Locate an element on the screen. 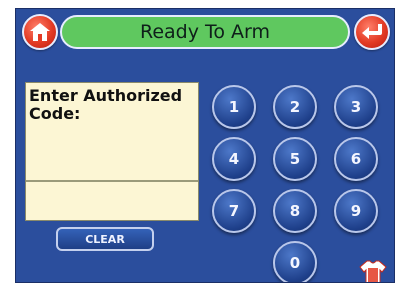  code-entry-field is located at coordinates (112, 201).